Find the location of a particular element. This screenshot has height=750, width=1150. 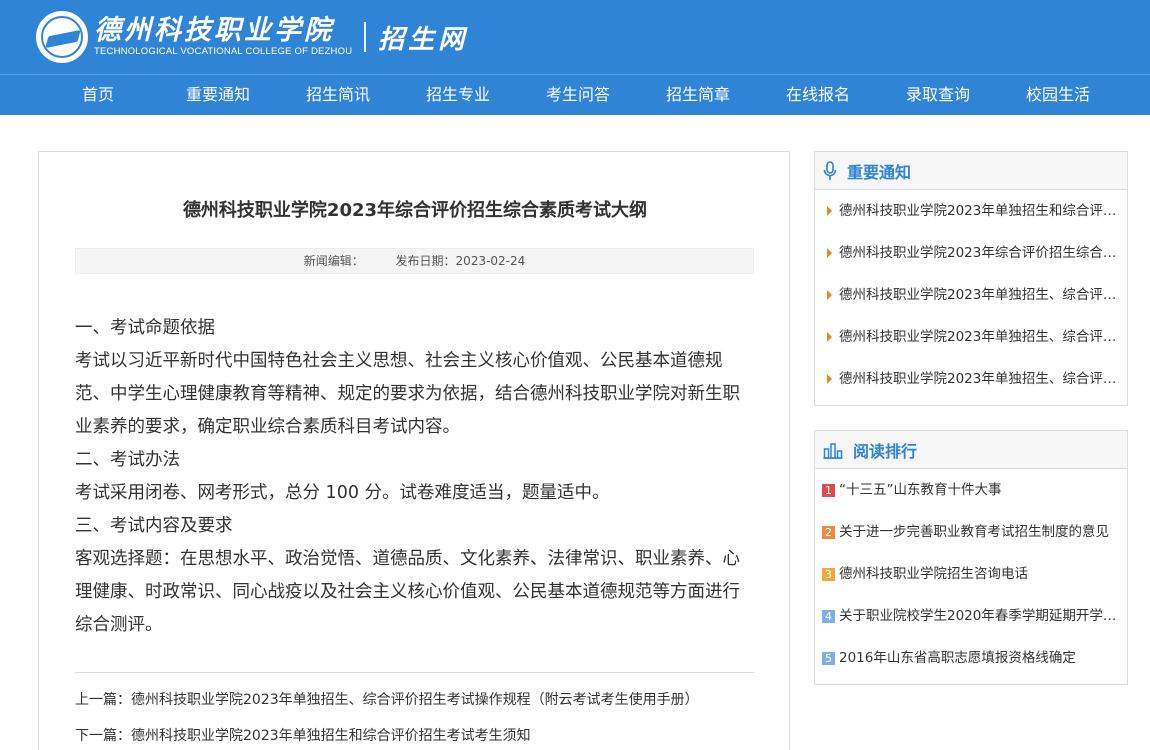

divider is located at coordinates (414, 672).